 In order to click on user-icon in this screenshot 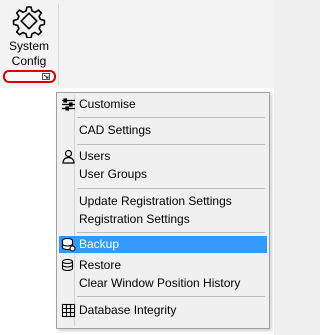, I will do `click(68, 156)`.